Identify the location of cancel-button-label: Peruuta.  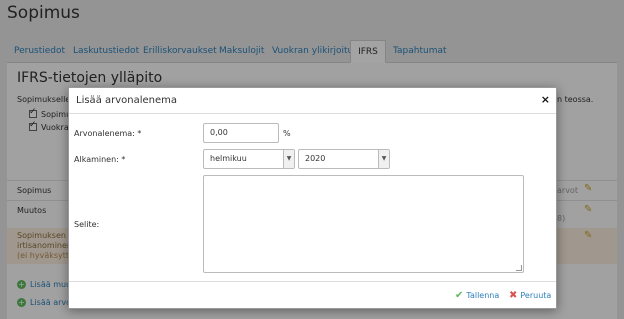
(536, 295).